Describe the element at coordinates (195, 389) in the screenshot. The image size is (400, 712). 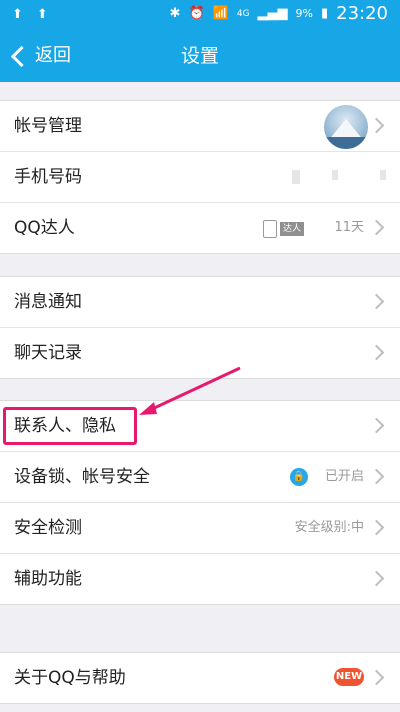
I see `arrow-line` at that location.